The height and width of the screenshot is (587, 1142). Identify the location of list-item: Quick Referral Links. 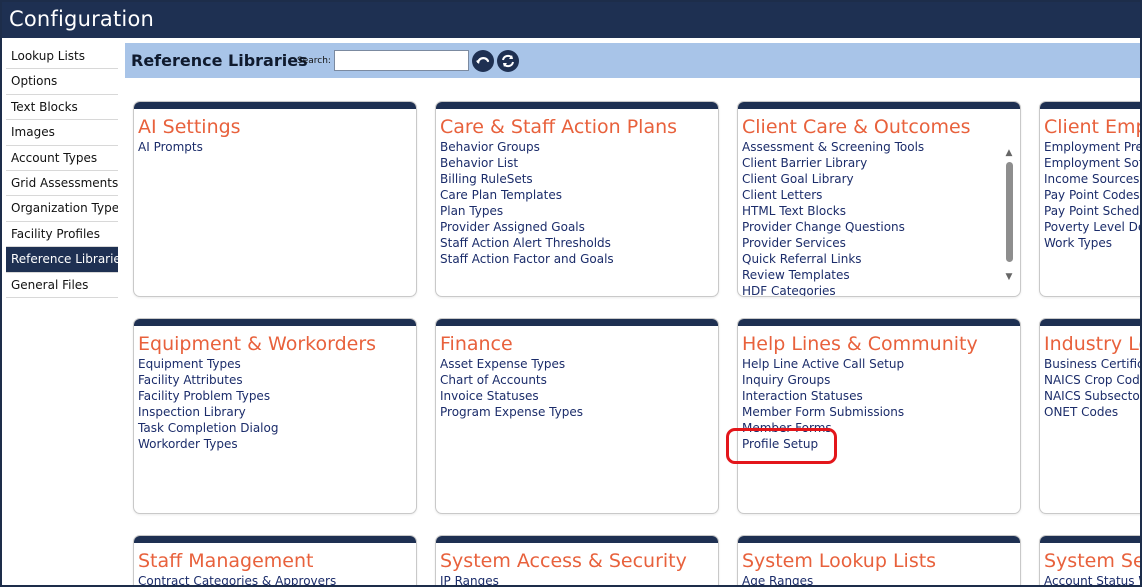
(881, 259).